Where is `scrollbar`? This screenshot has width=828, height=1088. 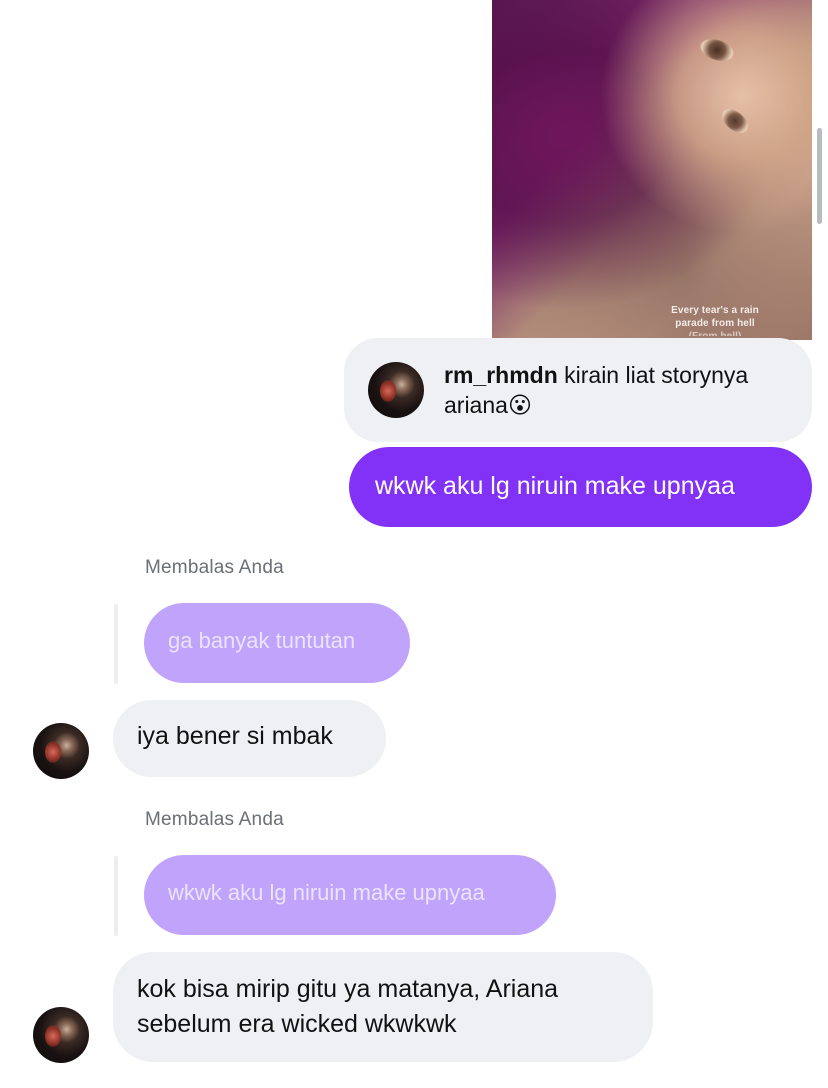 scrollbar is located at coordinates (819, 176).